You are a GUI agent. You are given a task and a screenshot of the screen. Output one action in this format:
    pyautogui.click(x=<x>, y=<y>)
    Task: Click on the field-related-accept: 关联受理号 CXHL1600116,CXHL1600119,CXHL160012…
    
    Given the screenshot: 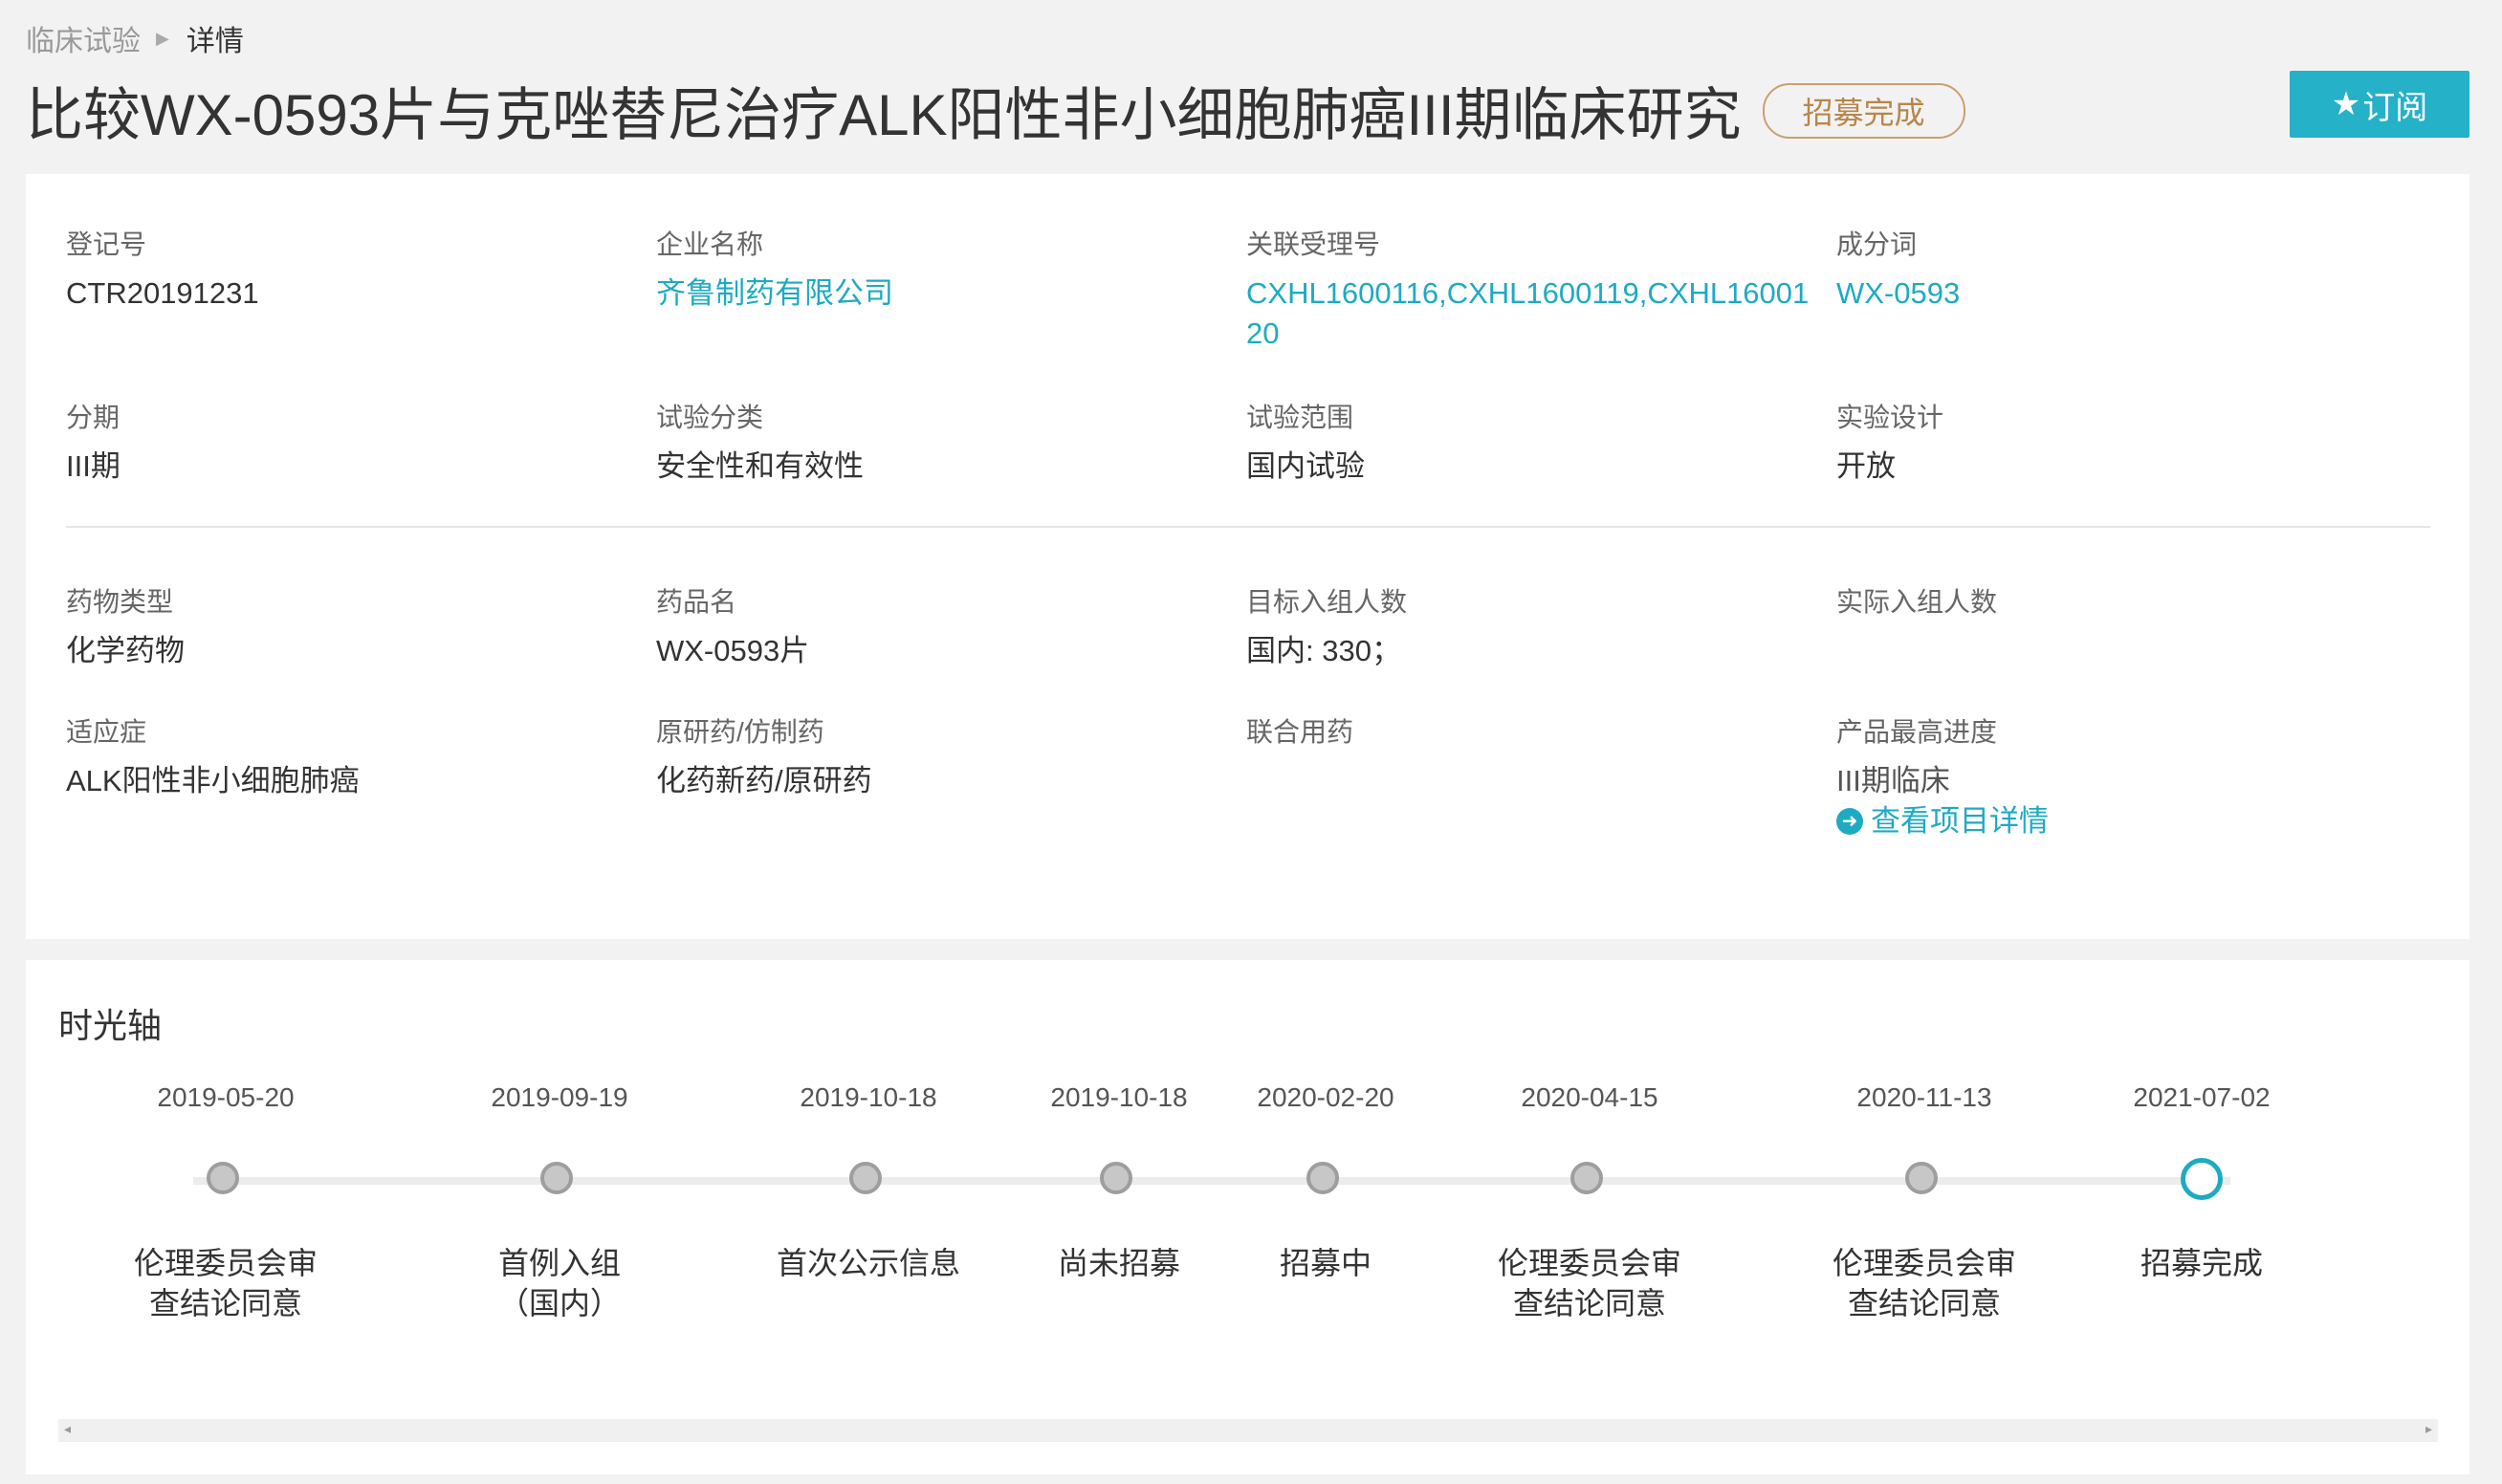 What is the action you would take?
    pyautogui.click(x=1528, y=290)
    